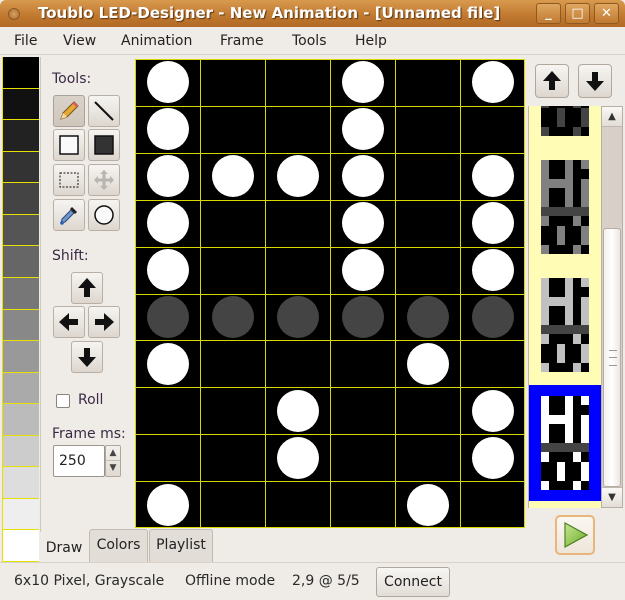 This screenshot has height=600, width=625. Describe the element at coordinates (577, 13) in the screenshot. I see `maximize-button: □` at that location.